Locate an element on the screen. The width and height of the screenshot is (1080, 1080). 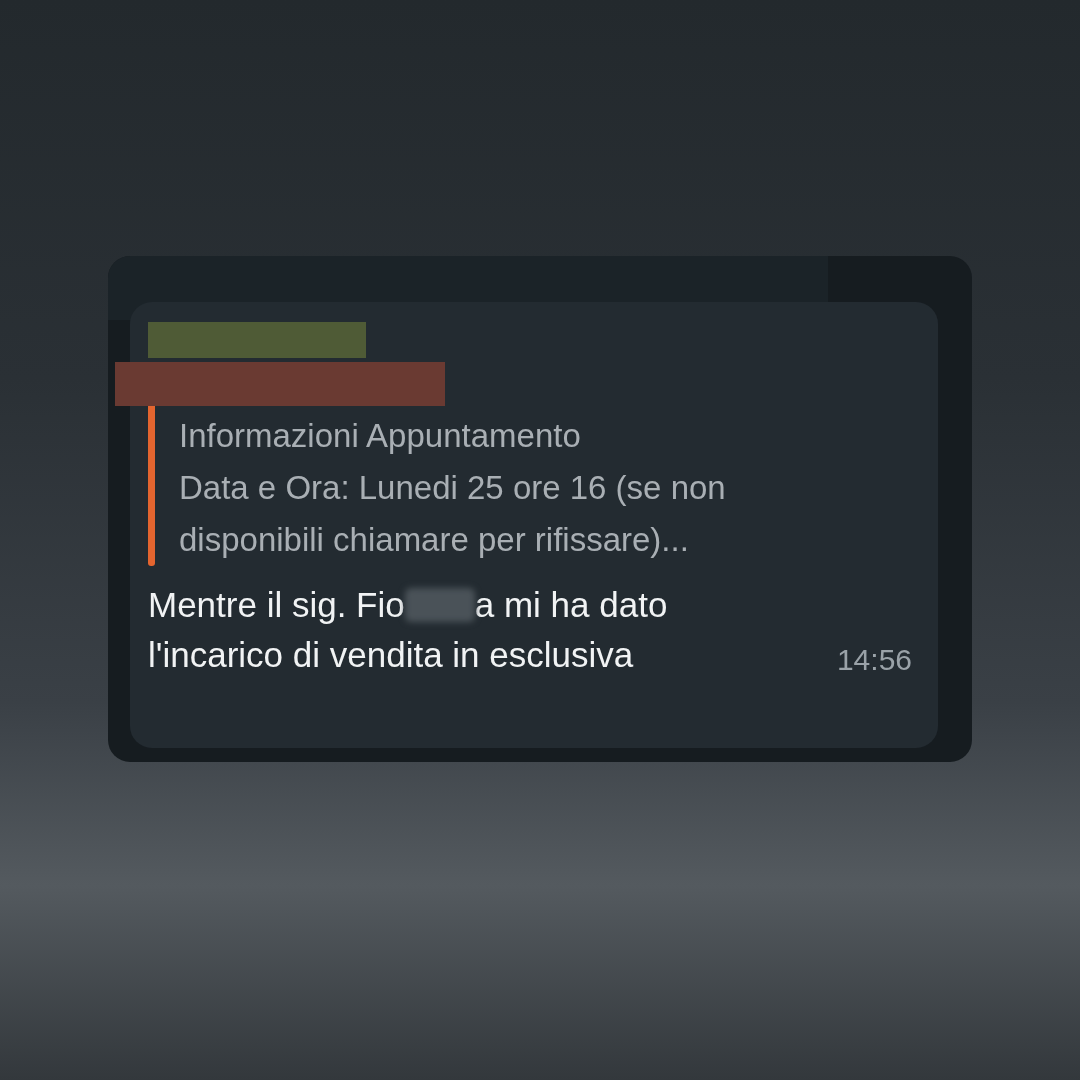
redaction-blur is located at coordinates (439, 605).